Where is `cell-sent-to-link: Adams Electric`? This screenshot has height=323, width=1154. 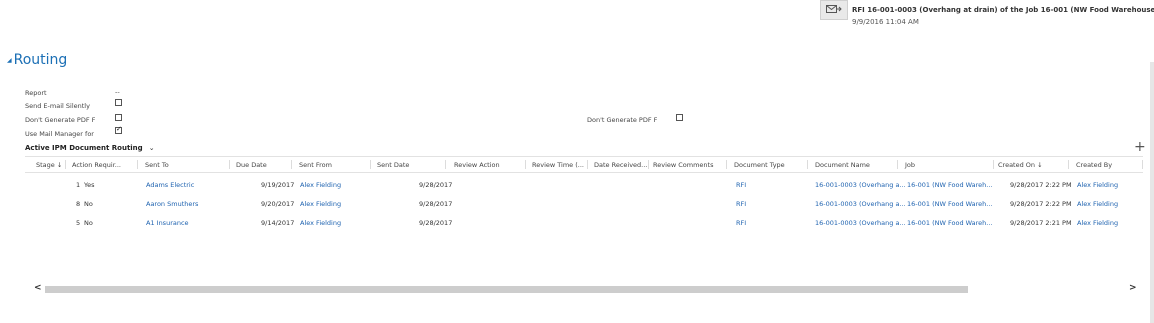
cell-sent-to-link: Adams Electric is located at coordinates (170, 185).